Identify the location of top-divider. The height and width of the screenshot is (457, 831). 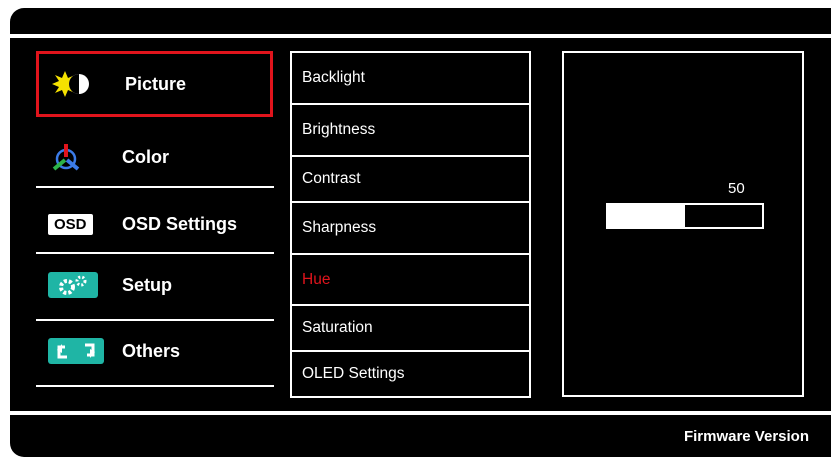
(420, 36).